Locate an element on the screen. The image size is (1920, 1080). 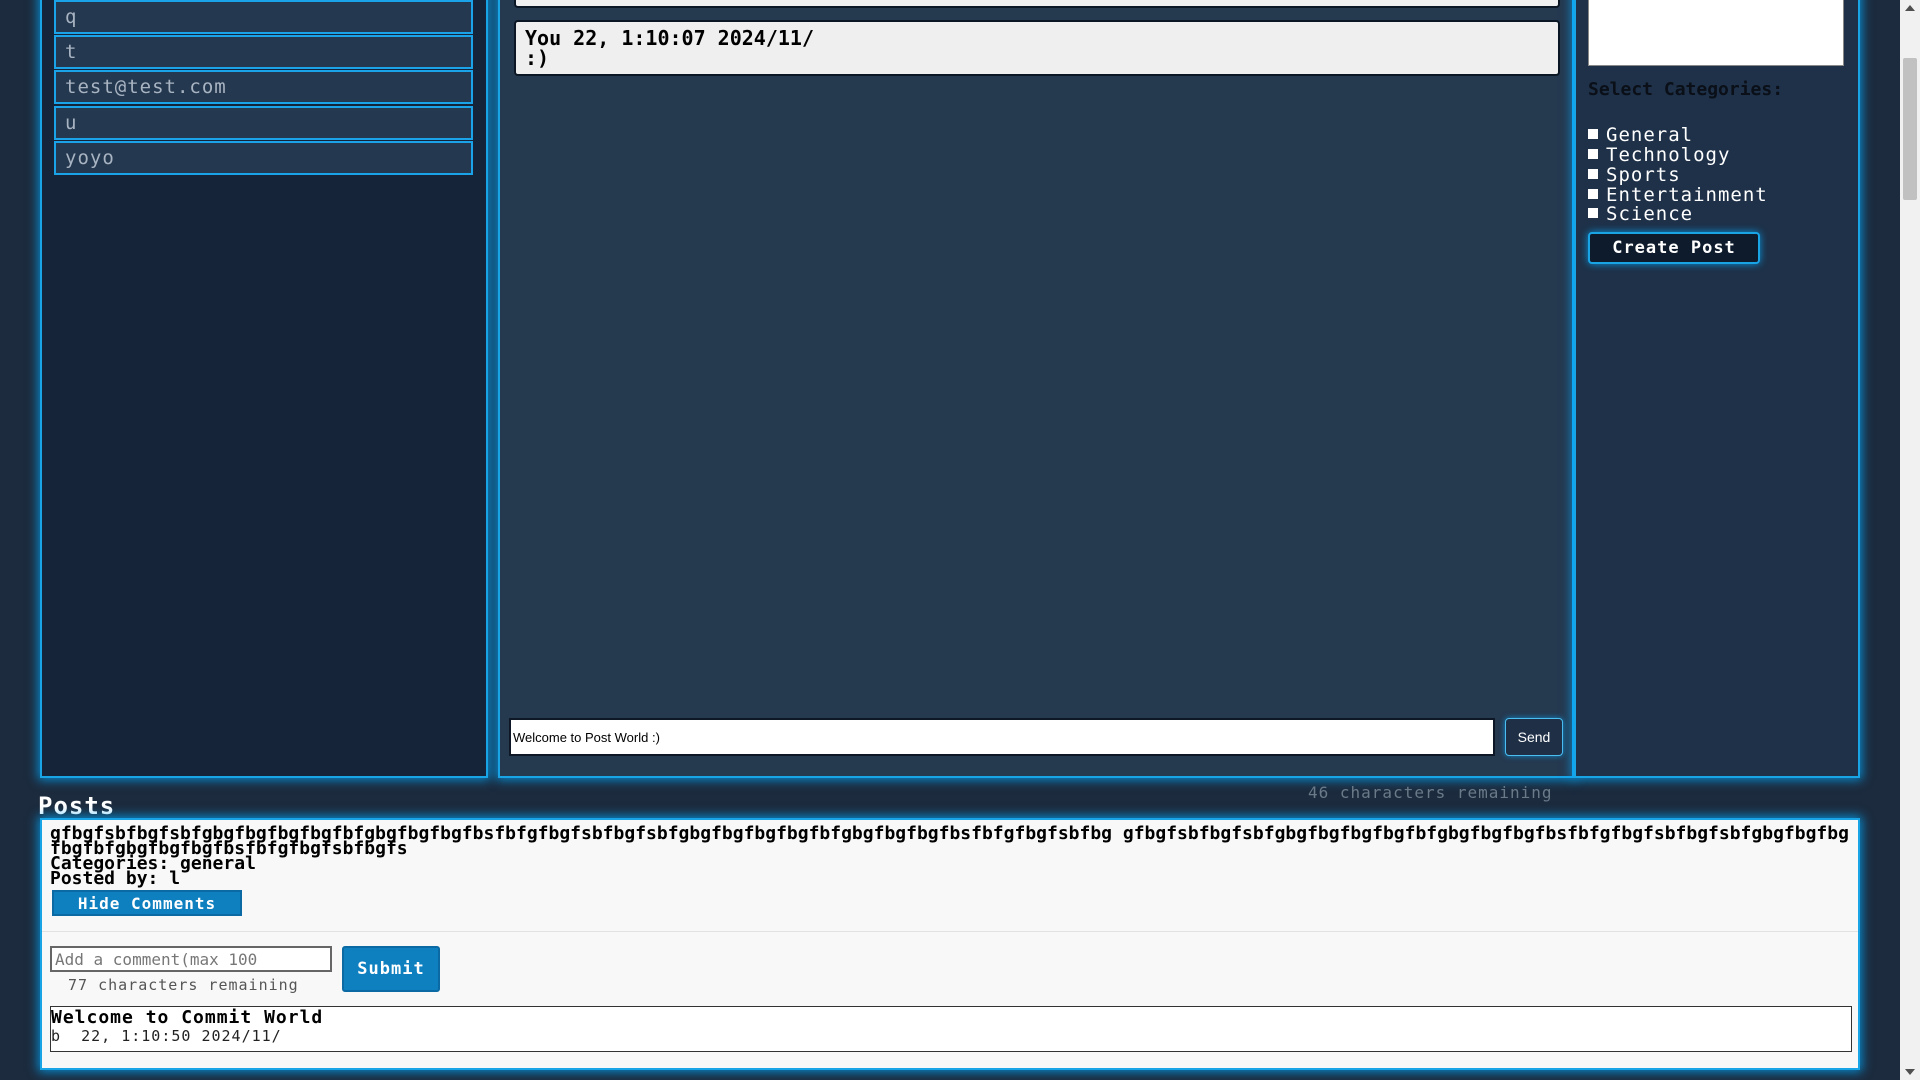
scroll-up-icon is located at coordinates (1910, 8).